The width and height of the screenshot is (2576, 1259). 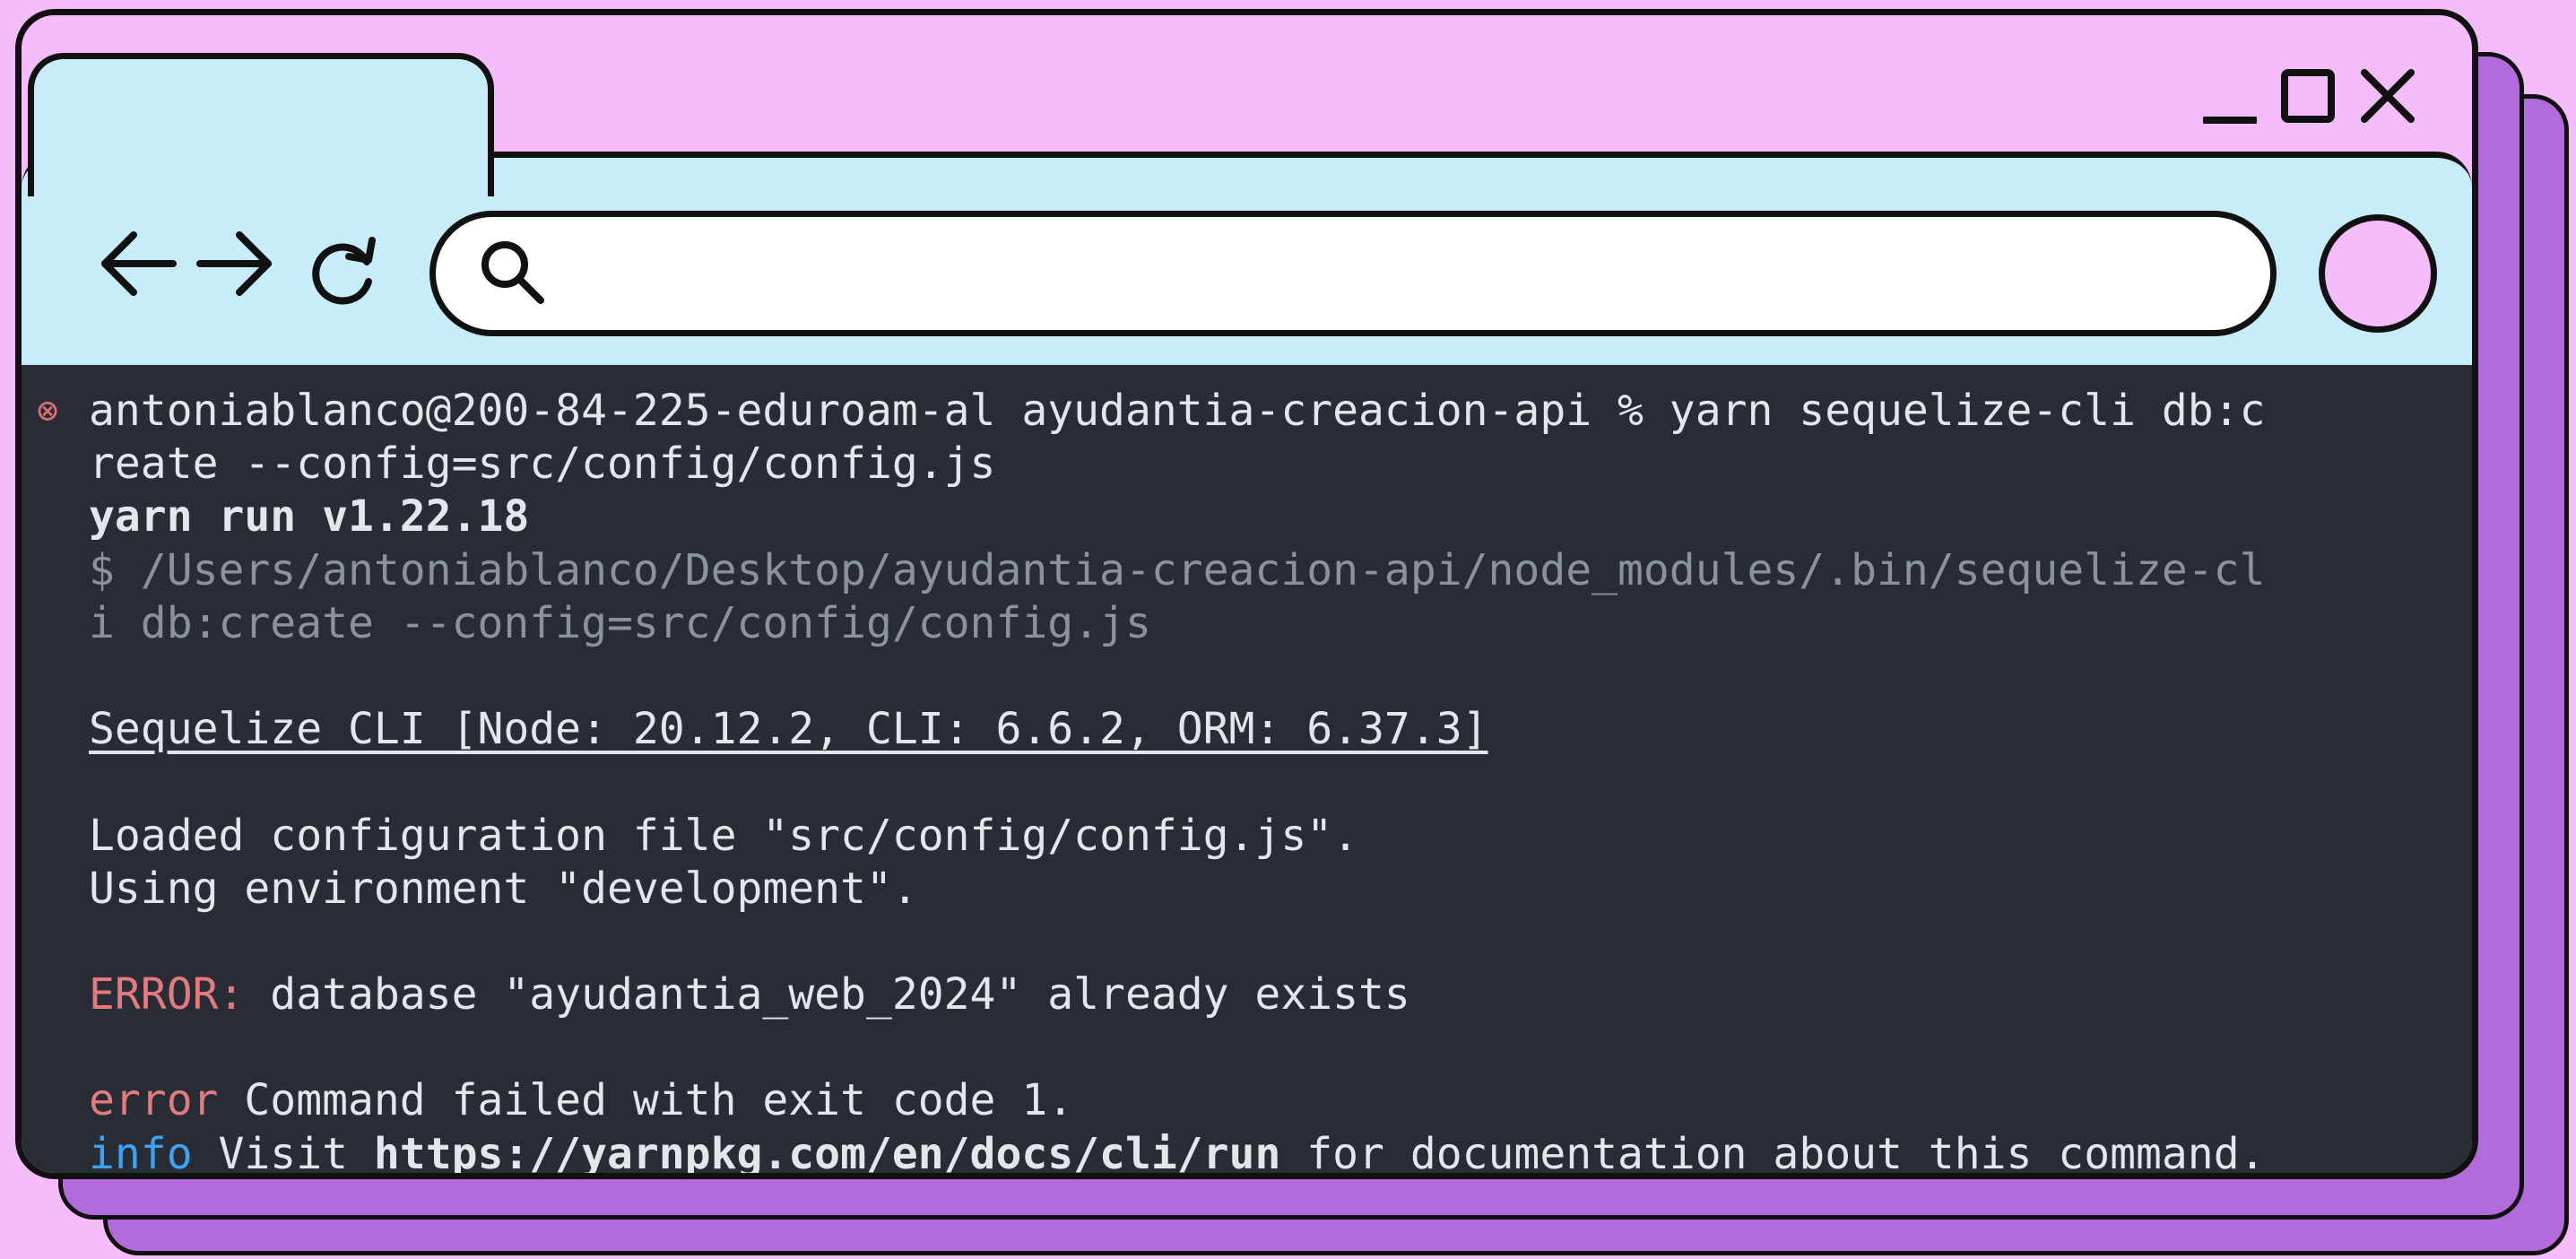 I want to click on docs-link: https://yarnpkg.com/en/docs/cli/run, so click(x=827, y=1151).